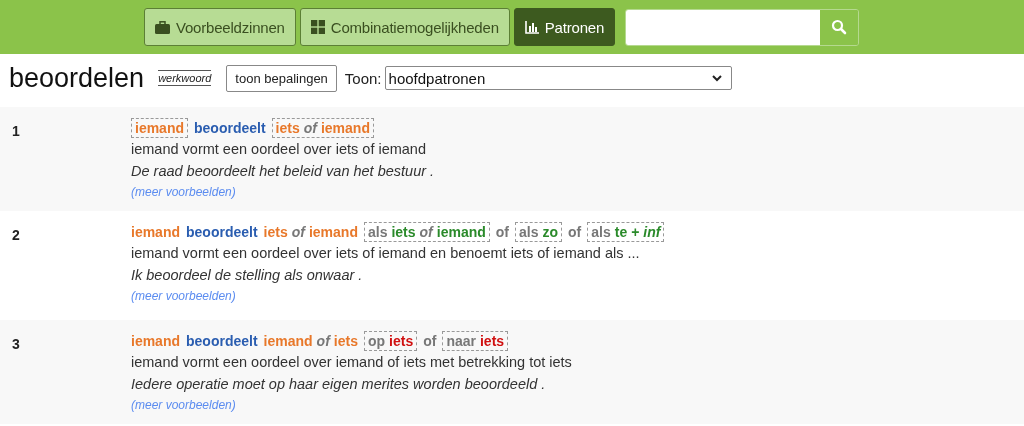 This screenshot has height=426, width=1024. What do you see at coordinates (351, 362) in the screenshot?
I see `definition: iemand vormt een oordeel over iemand of iets met betrekking tot iets` at bounding box center [351, 362].